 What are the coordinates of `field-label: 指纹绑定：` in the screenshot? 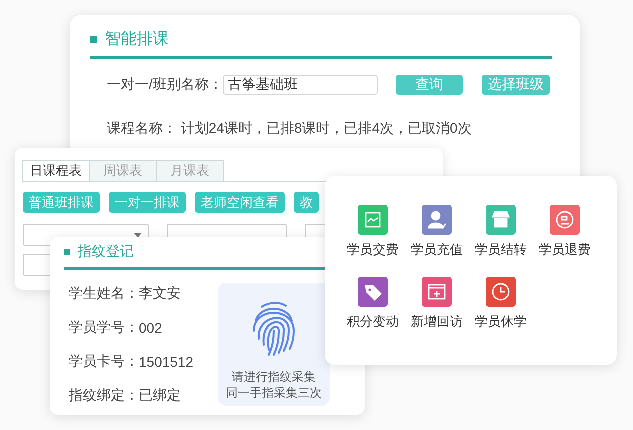 It's located at (104, 396).